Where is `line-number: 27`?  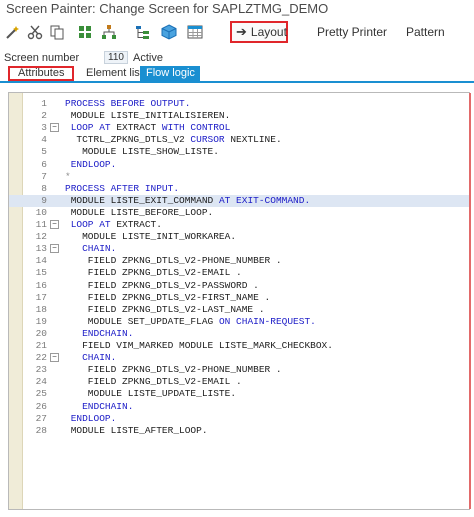 line-number: 27 is located at coordinates (41, 418).